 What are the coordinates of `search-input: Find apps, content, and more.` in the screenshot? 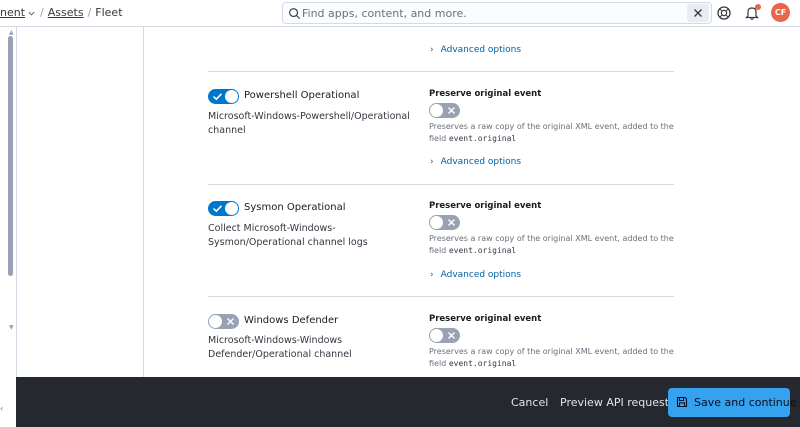 It's located at (384, 13).